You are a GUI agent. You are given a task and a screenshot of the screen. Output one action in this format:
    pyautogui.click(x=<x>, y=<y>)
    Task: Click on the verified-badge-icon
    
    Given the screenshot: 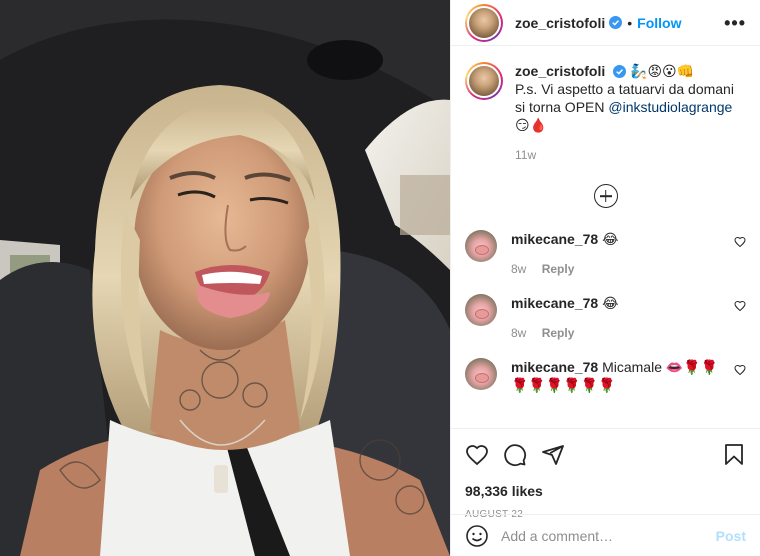 What is the action you would take?
    pyautogui.click(x=616, y=22)
    